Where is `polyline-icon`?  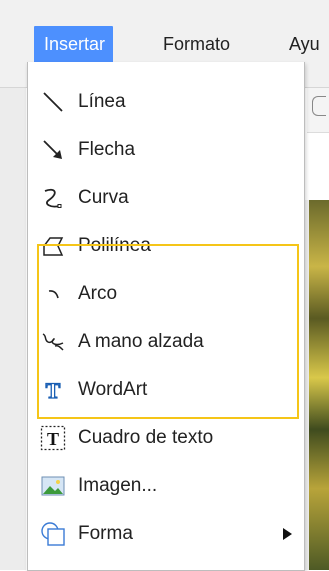
polyline-icon is located at coordinates (53, 246).